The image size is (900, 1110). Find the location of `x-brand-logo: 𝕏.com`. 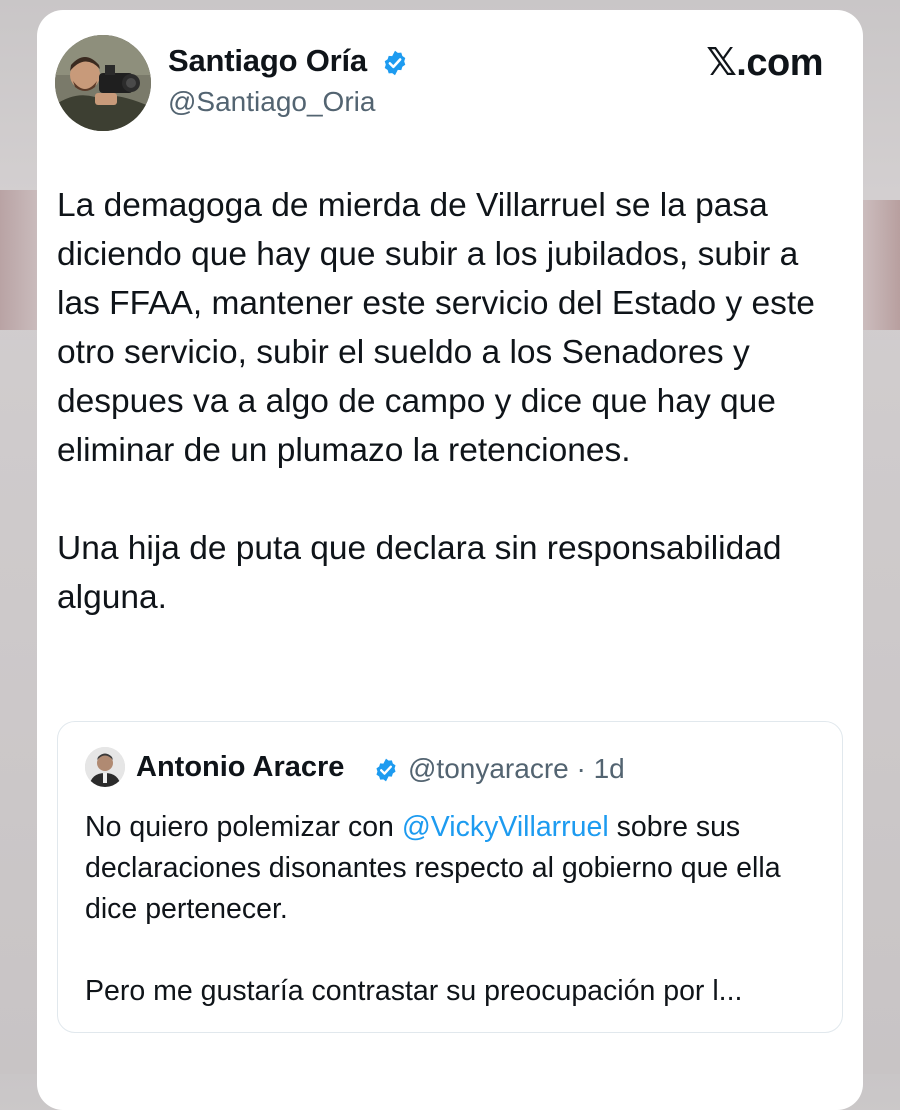

x-brand-logo: 𝕏.com is located at coordinates (764, 63).